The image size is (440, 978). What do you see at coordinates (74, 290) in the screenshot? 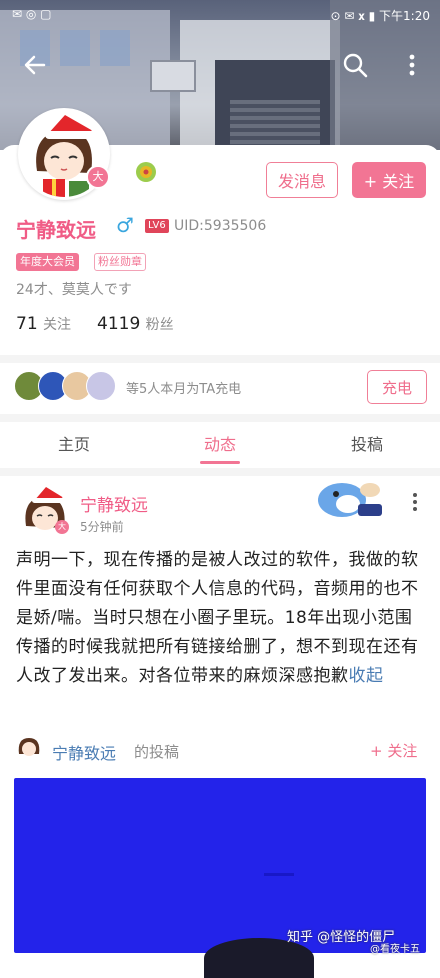
I see `bio-text: 24才、莫莫人です` at bounding box center [74, 290].